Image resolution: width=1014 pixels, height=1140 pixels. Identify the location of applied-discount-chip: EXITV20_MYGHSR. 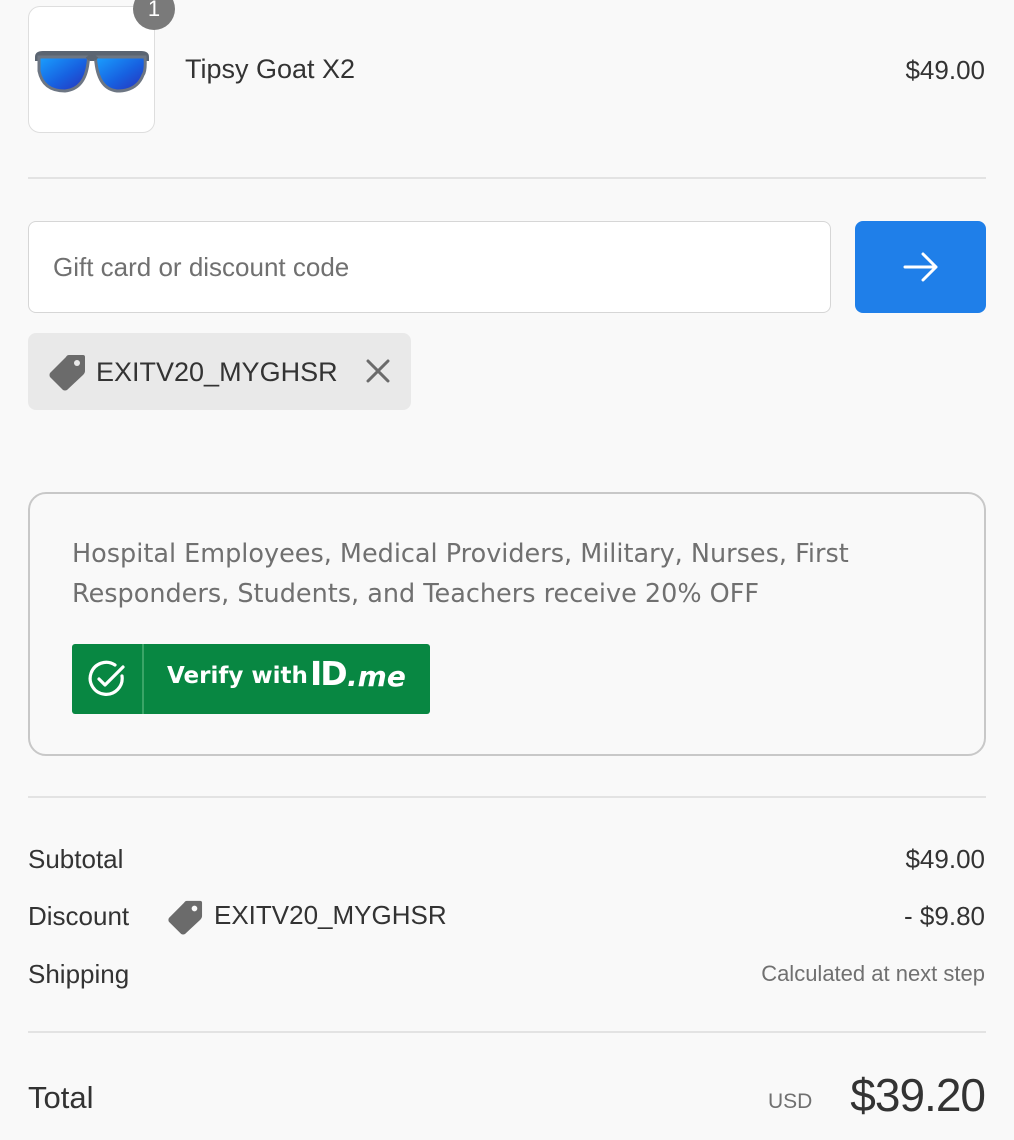
(219, 371).